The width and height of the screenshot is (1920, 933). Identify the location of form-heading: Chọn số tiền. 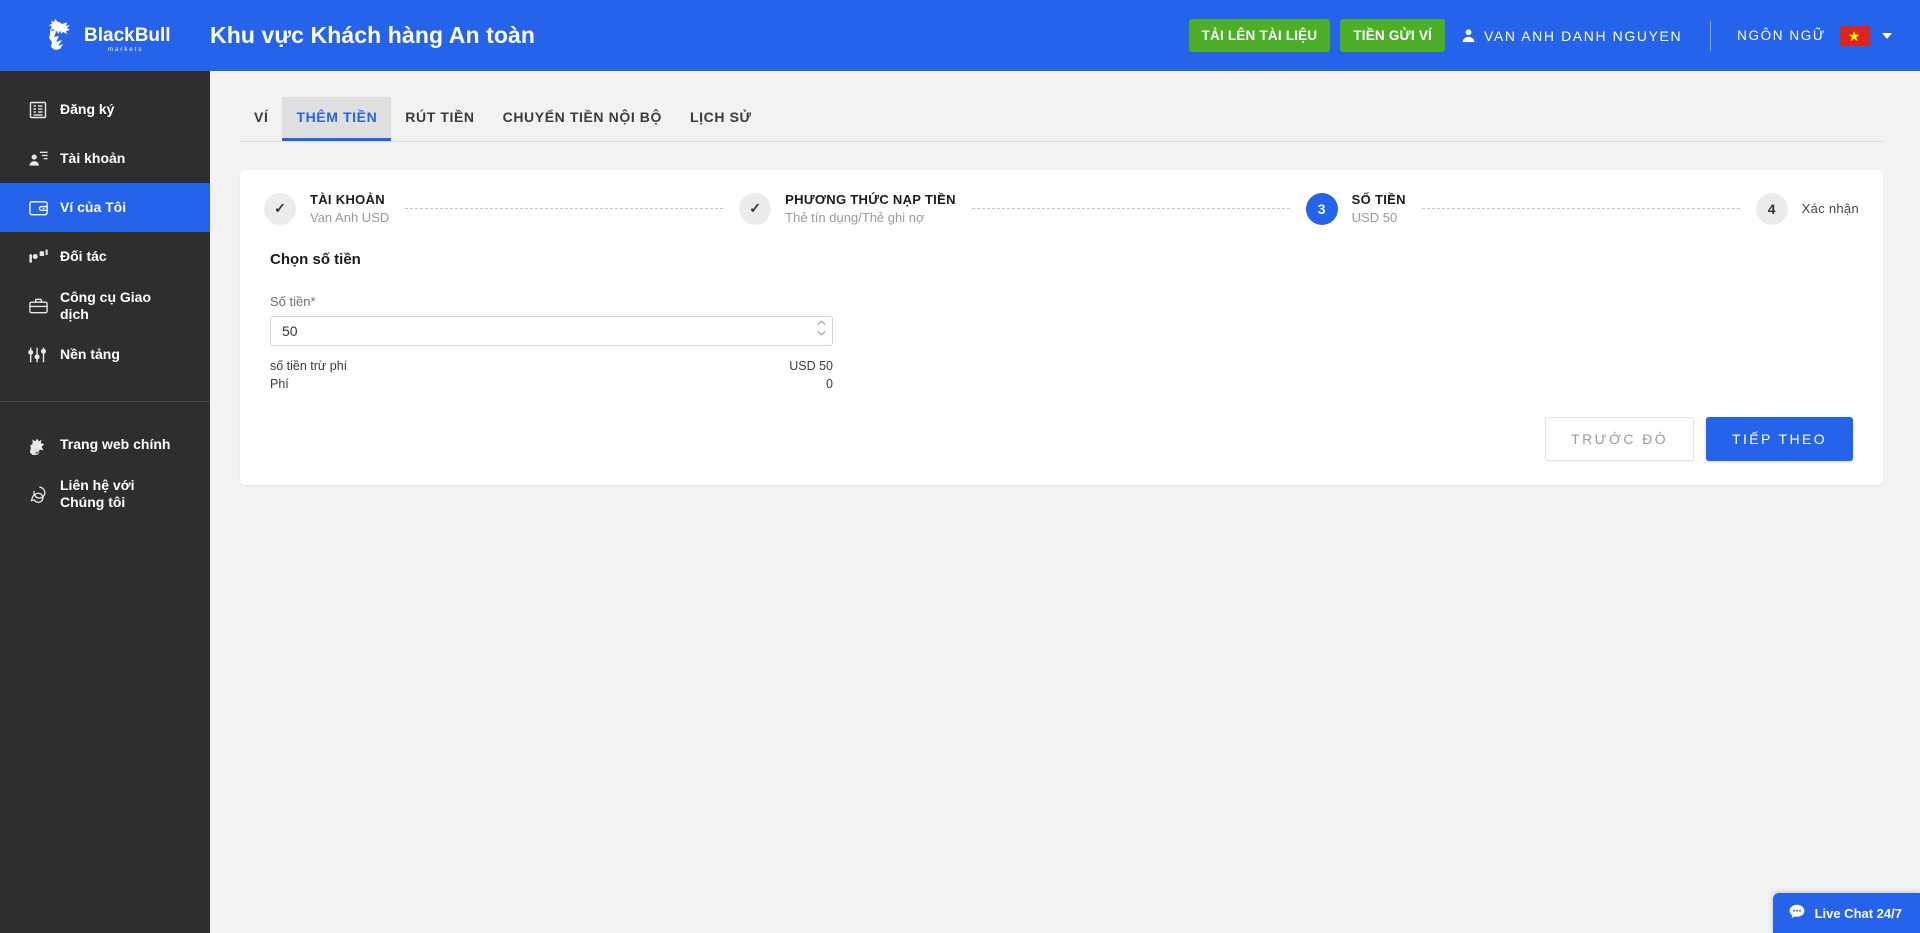
(315, 259).